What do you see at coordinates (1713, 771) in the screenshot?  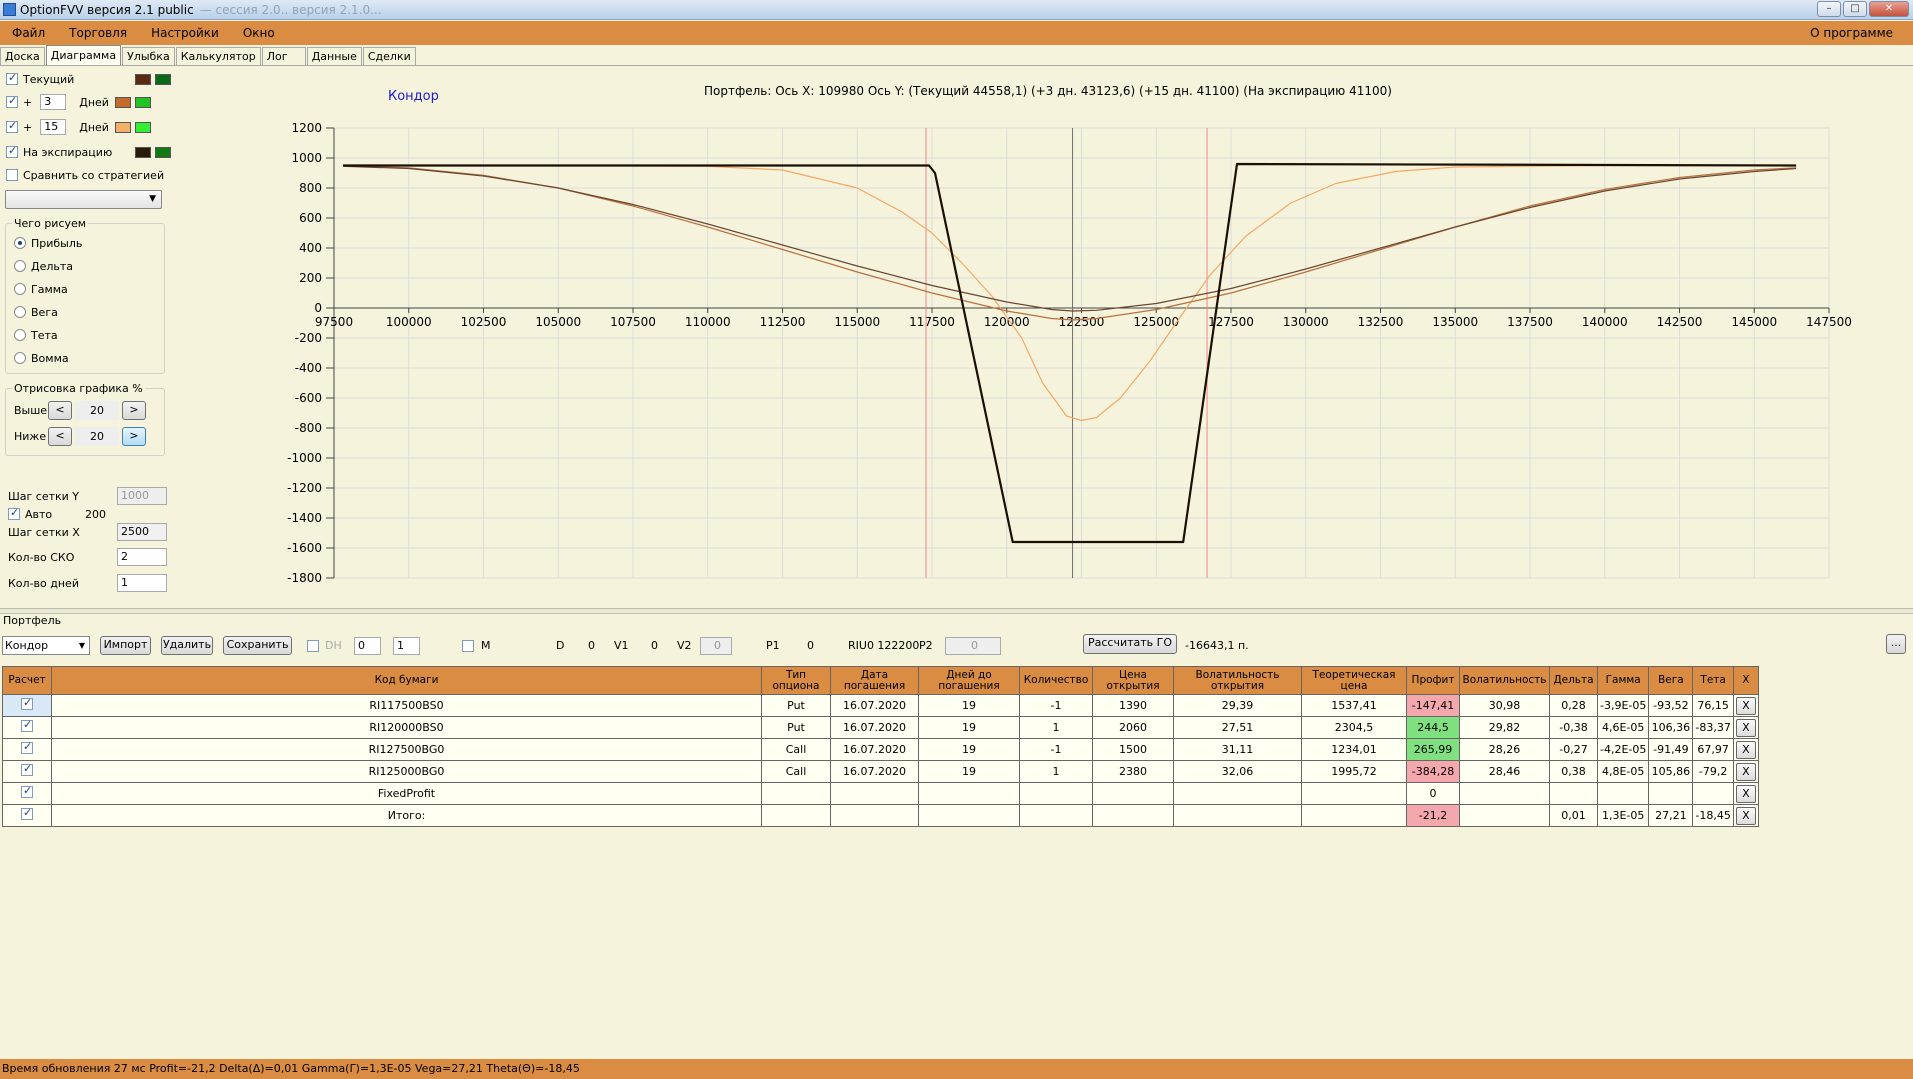 I see `cell-theta: -79,2` at bounding box center [1713, 771].